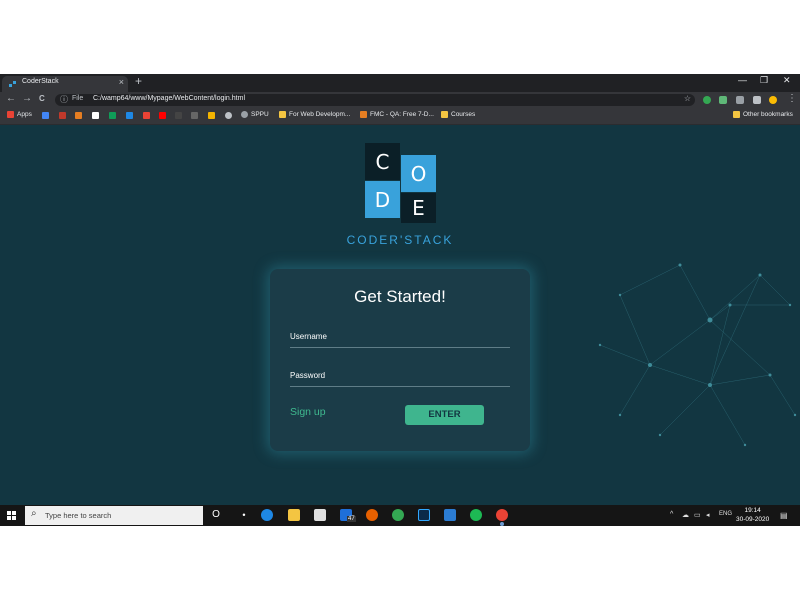 The image size is (800, 600). I want to click on username-field: Username, so click(400, 338).